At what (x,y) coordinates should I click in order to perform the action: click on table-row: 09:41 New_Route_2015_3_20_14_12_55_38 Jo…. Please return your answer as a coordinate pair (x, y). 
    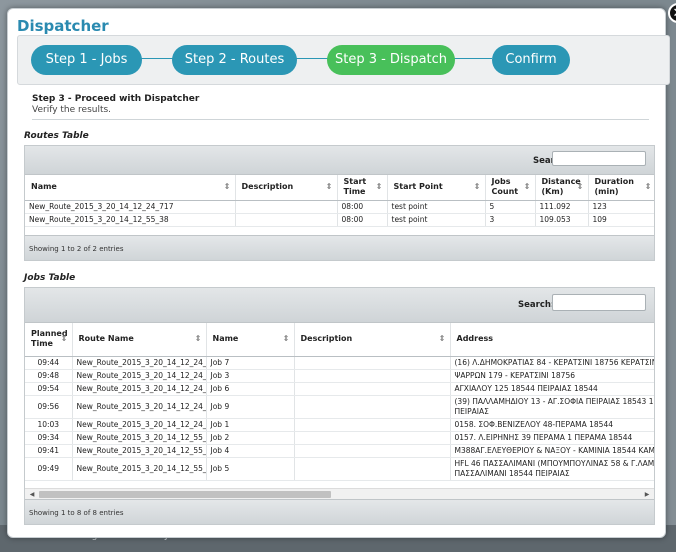
    Looking at the image, I should click on (339, 451).